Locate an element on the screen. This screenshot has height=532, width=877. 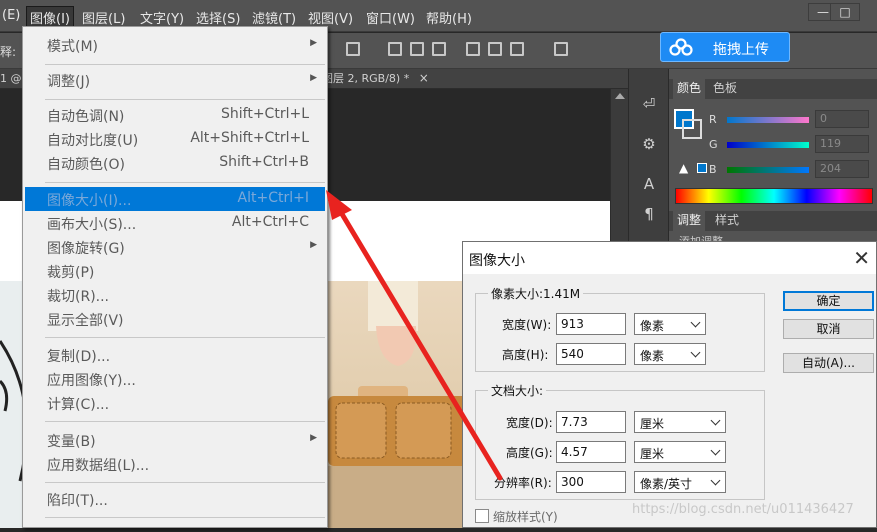
pixel-width-row: 宽度(W): 913 像素 is located at coordinates (621, 324).